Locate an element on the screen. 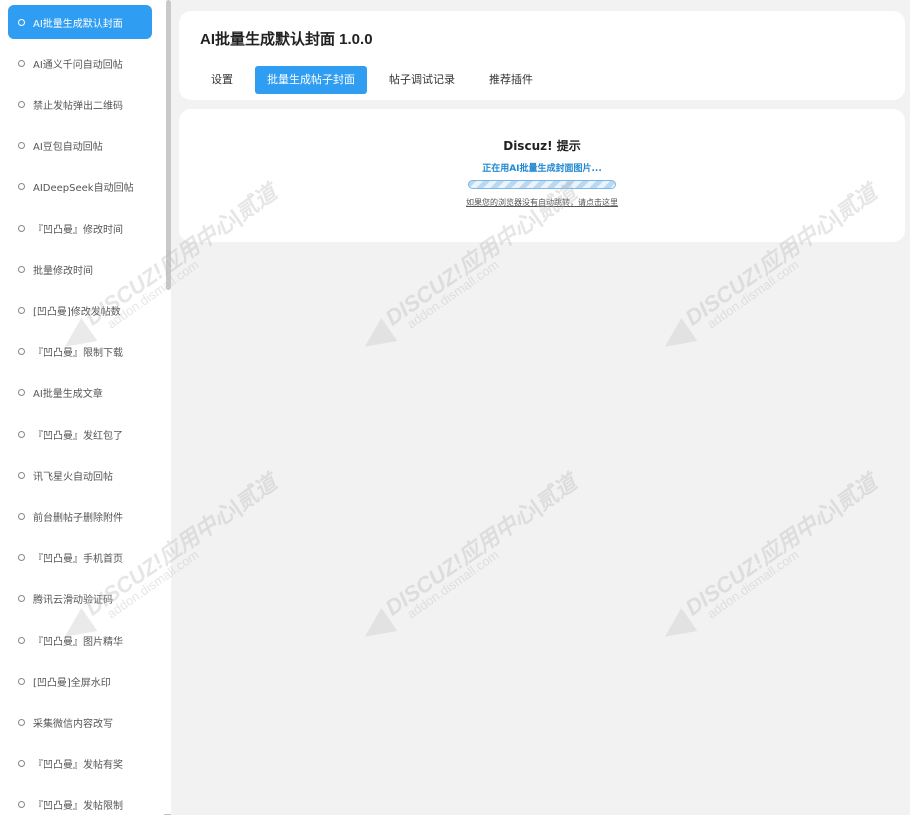  sidebar-item-label: 『凹凸曼』限制下载 is located at coordinates (78, 354).